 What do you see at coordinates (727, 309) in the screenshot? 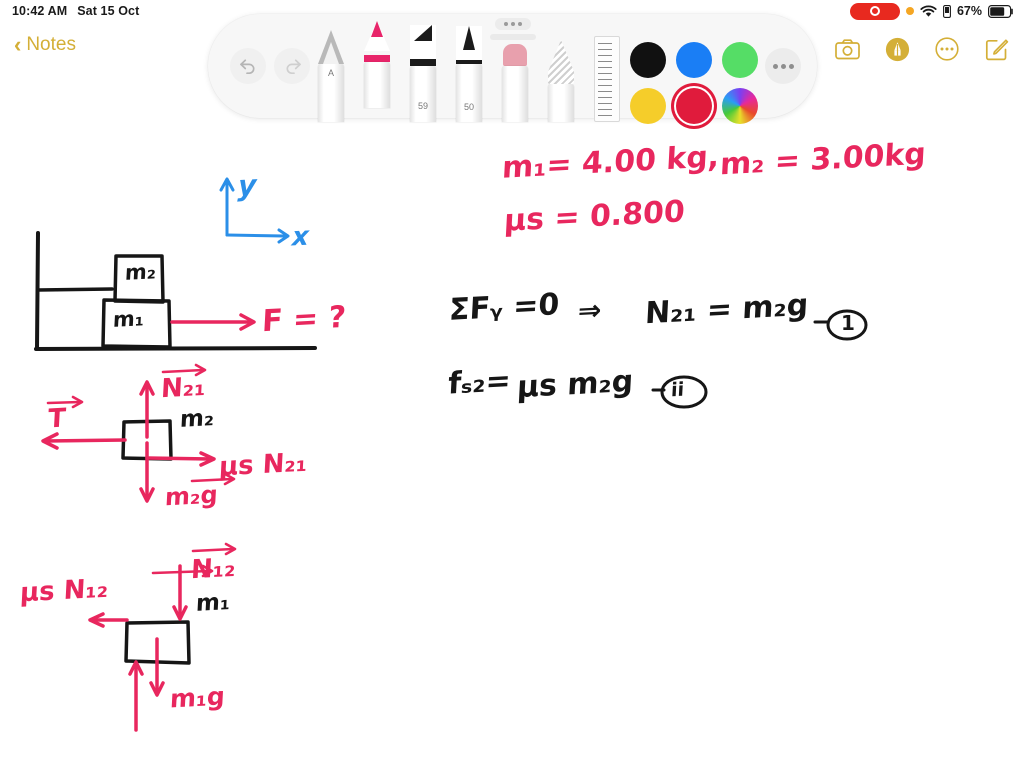
I see `equation-1-right: N₂₁ = m₂g` at bounding box center [727, 309].